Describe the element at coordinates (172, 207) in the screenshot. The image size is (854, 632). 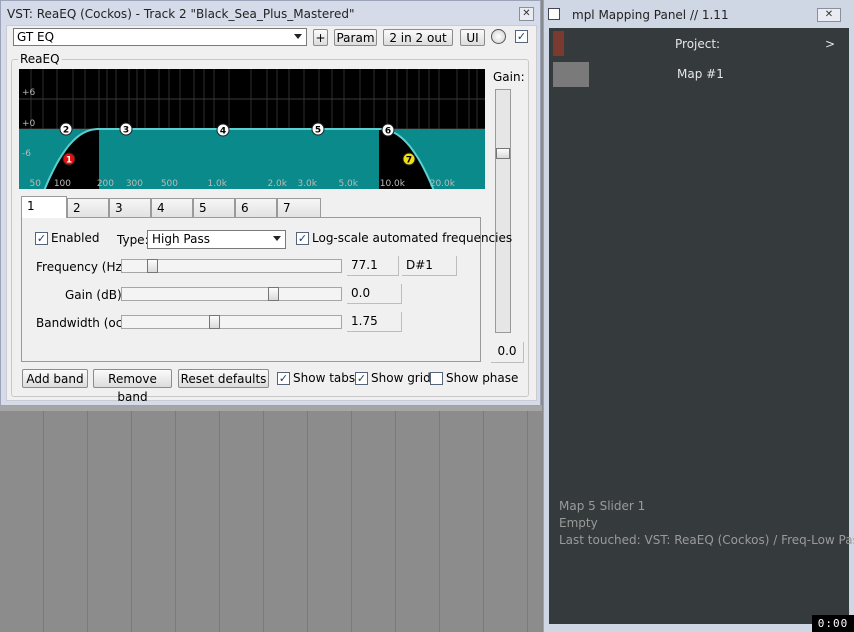
I see `band-tab-4: 4` at that location.